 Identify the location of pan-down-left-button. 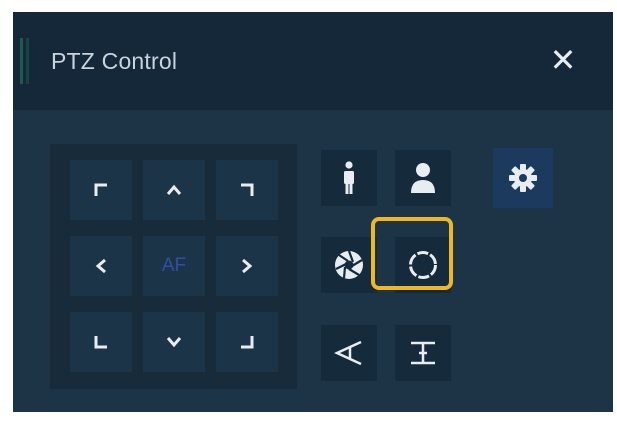
(101, 342).